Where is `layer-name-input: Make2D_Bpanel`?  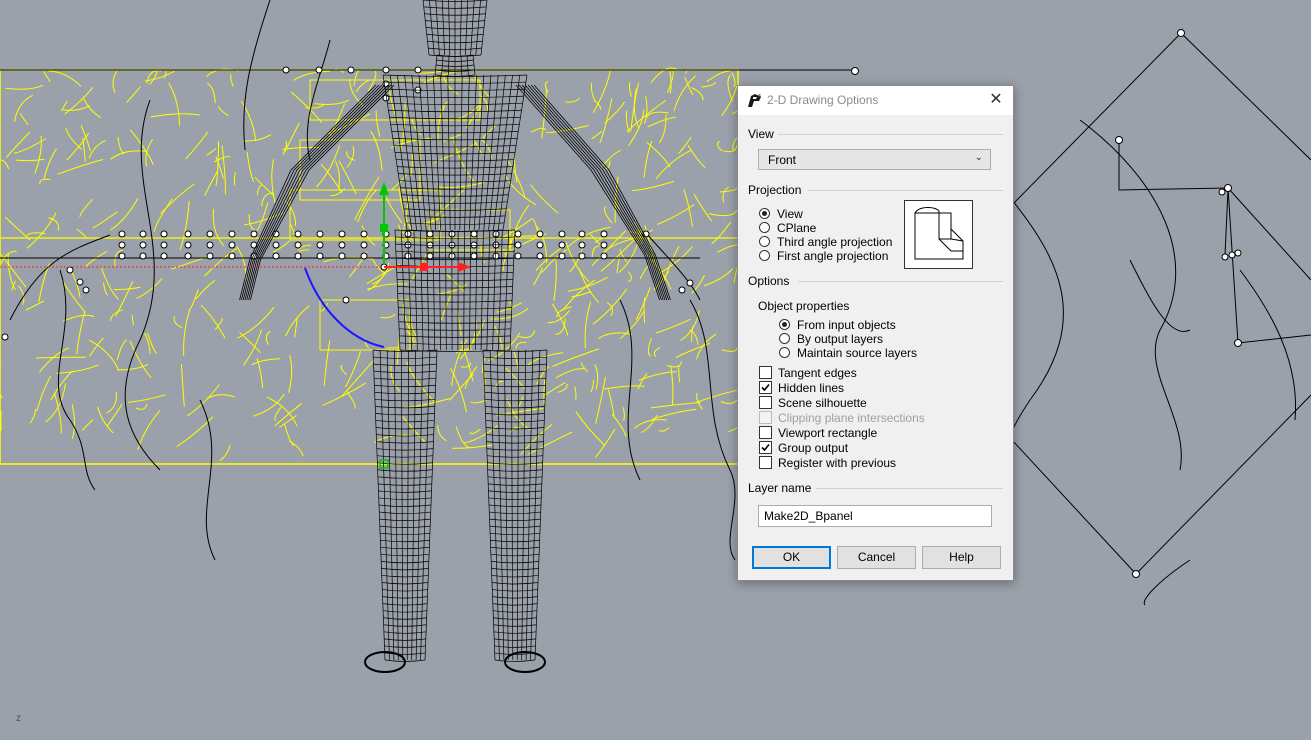 layer-name-input: Make2D_Bpanel is located at coordinates (875, 516).